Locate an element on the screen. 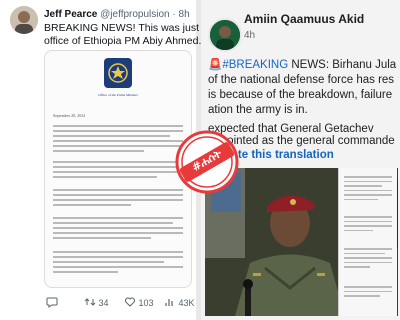 The width and height of the screenshot is (400, 320). right-post-line2: of the national defense force has res is located at coordinates (301, 80).